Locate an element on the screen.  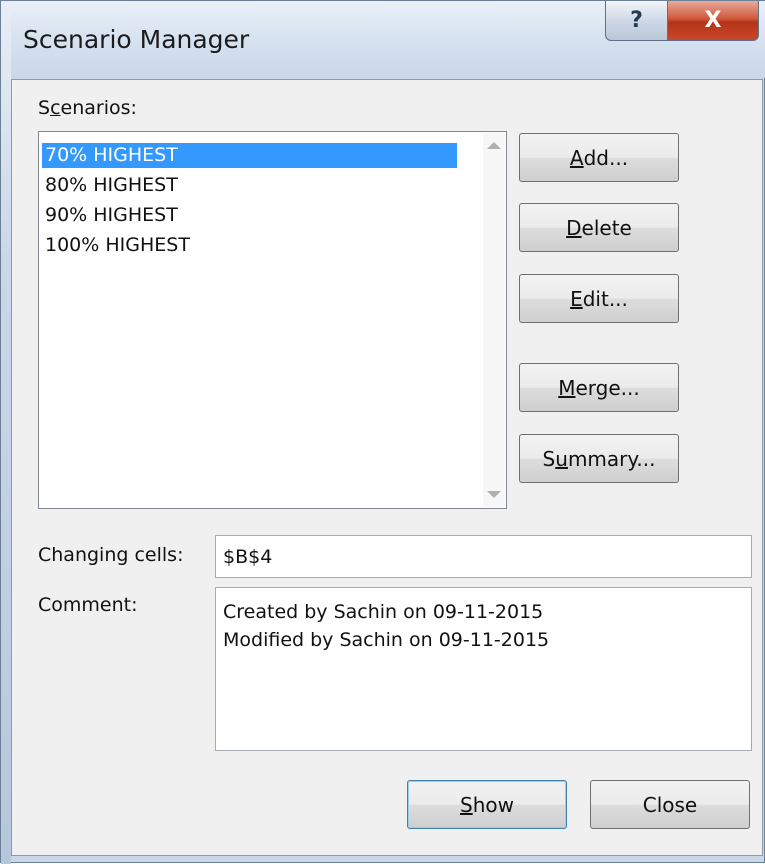
comment-label: Comment: is located at coordinates (88, 605).